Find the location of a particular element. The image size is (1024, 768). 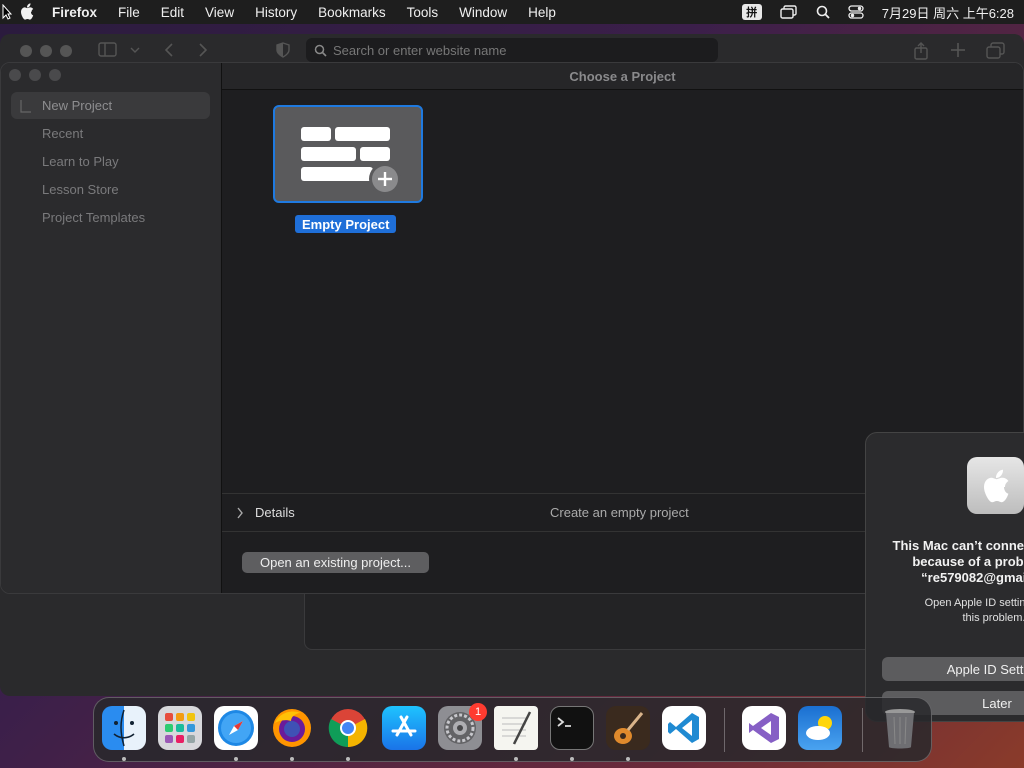

menu-history: History is located at coordinates (276, 12).